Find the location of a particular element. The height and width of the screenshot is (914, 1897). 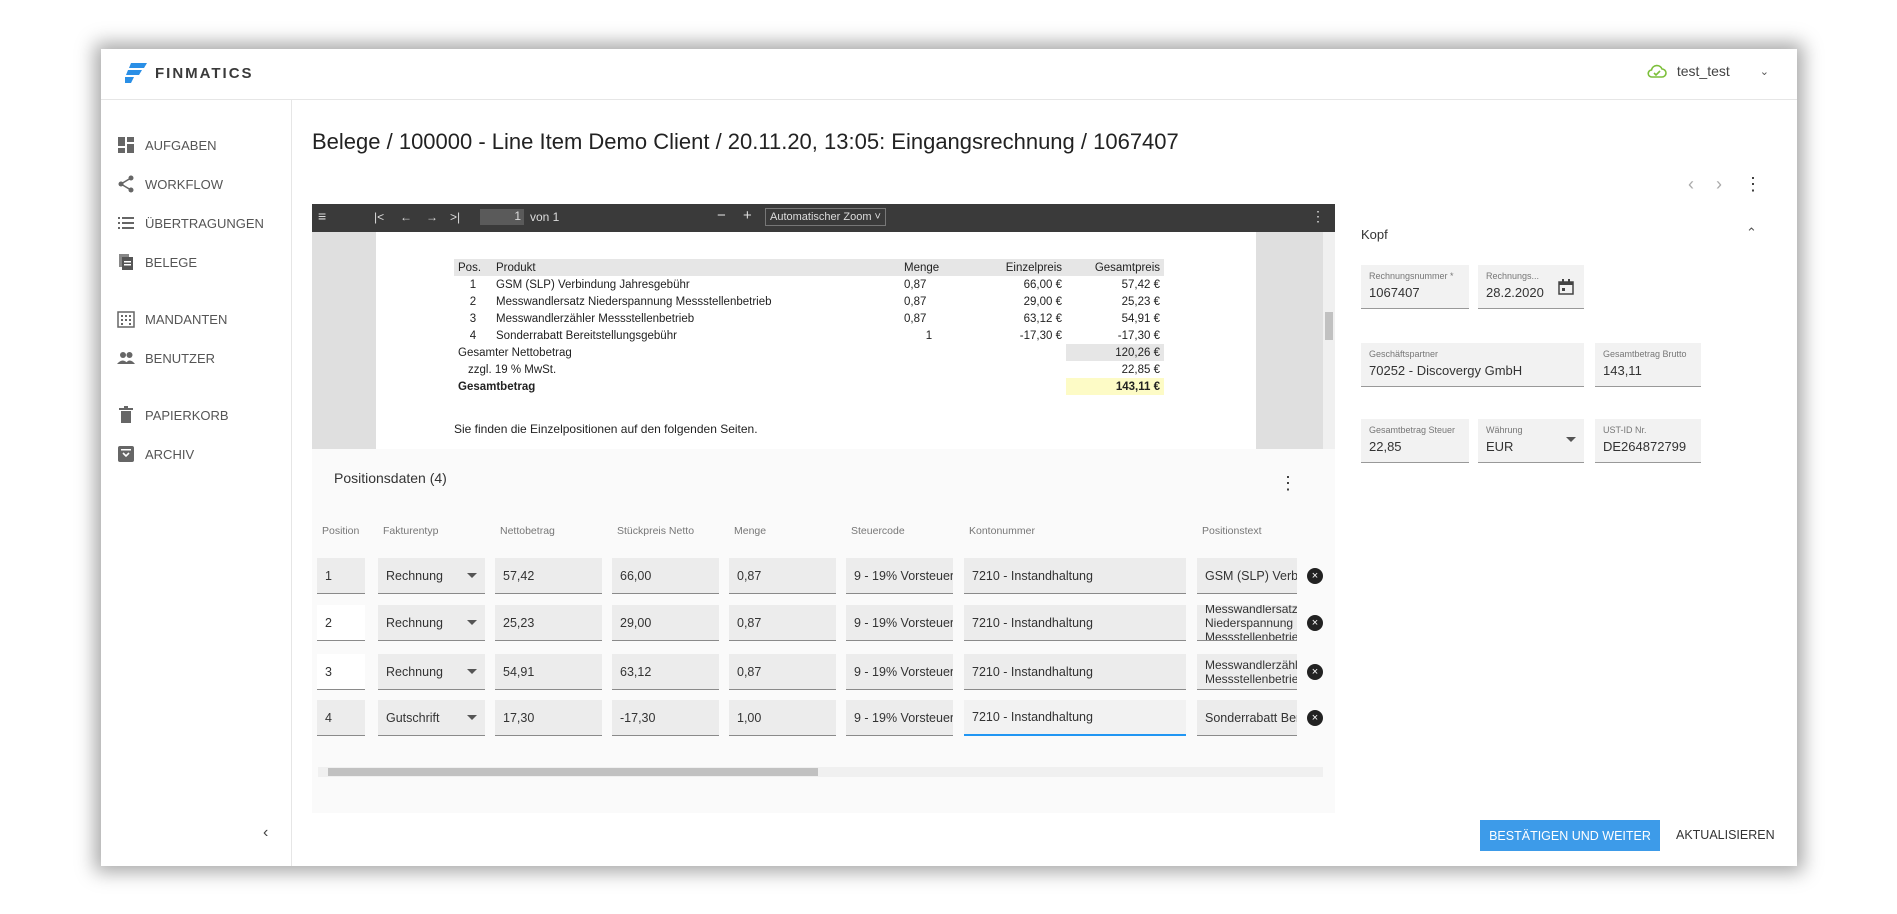

arrow-left-icon: ← is located at coordinates (406, 217).